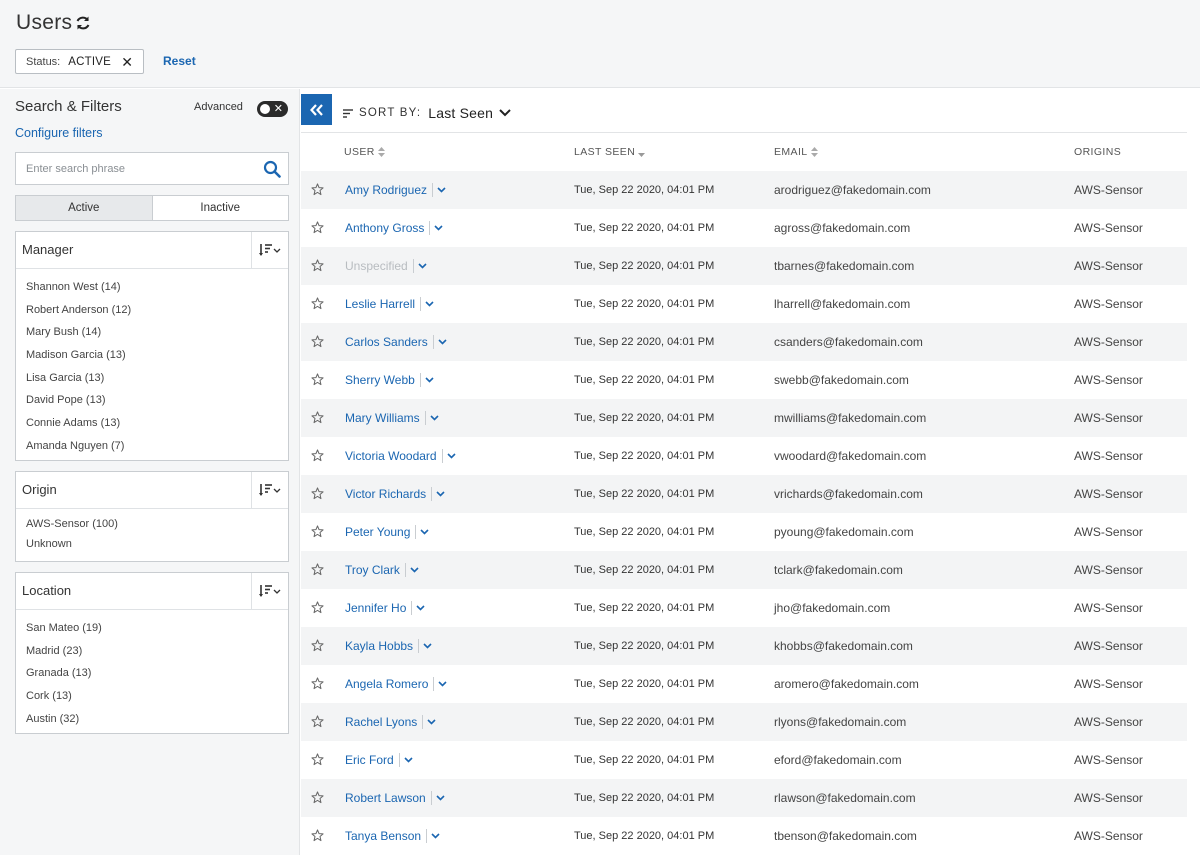 This screenshot has height=855, width=1200. Describe the element at coordinates (272, 109) in the screenshot. I see `advanced-toggle: ✕` at that location.